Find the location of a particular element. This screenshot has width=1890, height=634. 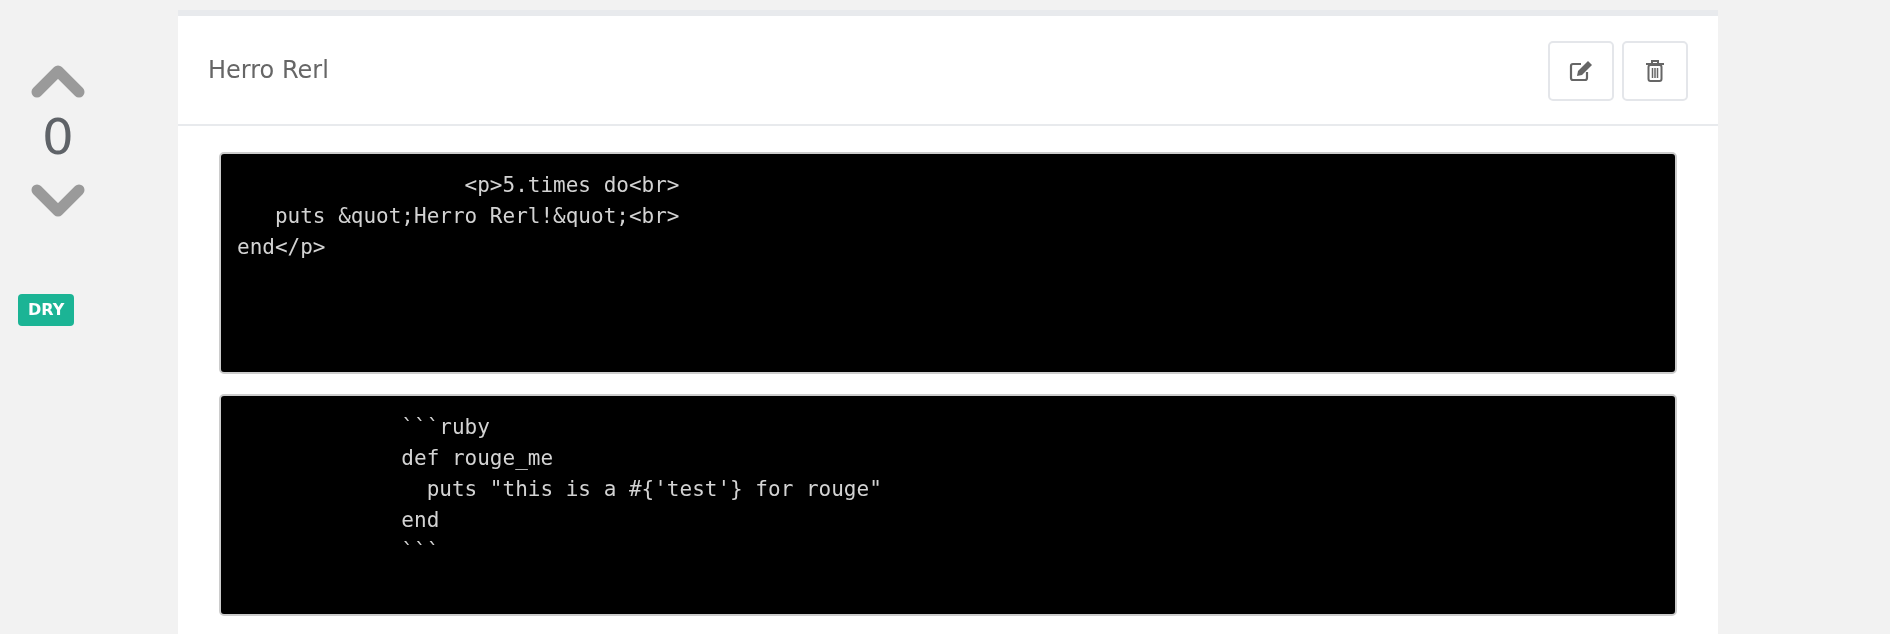

vote-count: 0 is located at coordinates (58, 137).